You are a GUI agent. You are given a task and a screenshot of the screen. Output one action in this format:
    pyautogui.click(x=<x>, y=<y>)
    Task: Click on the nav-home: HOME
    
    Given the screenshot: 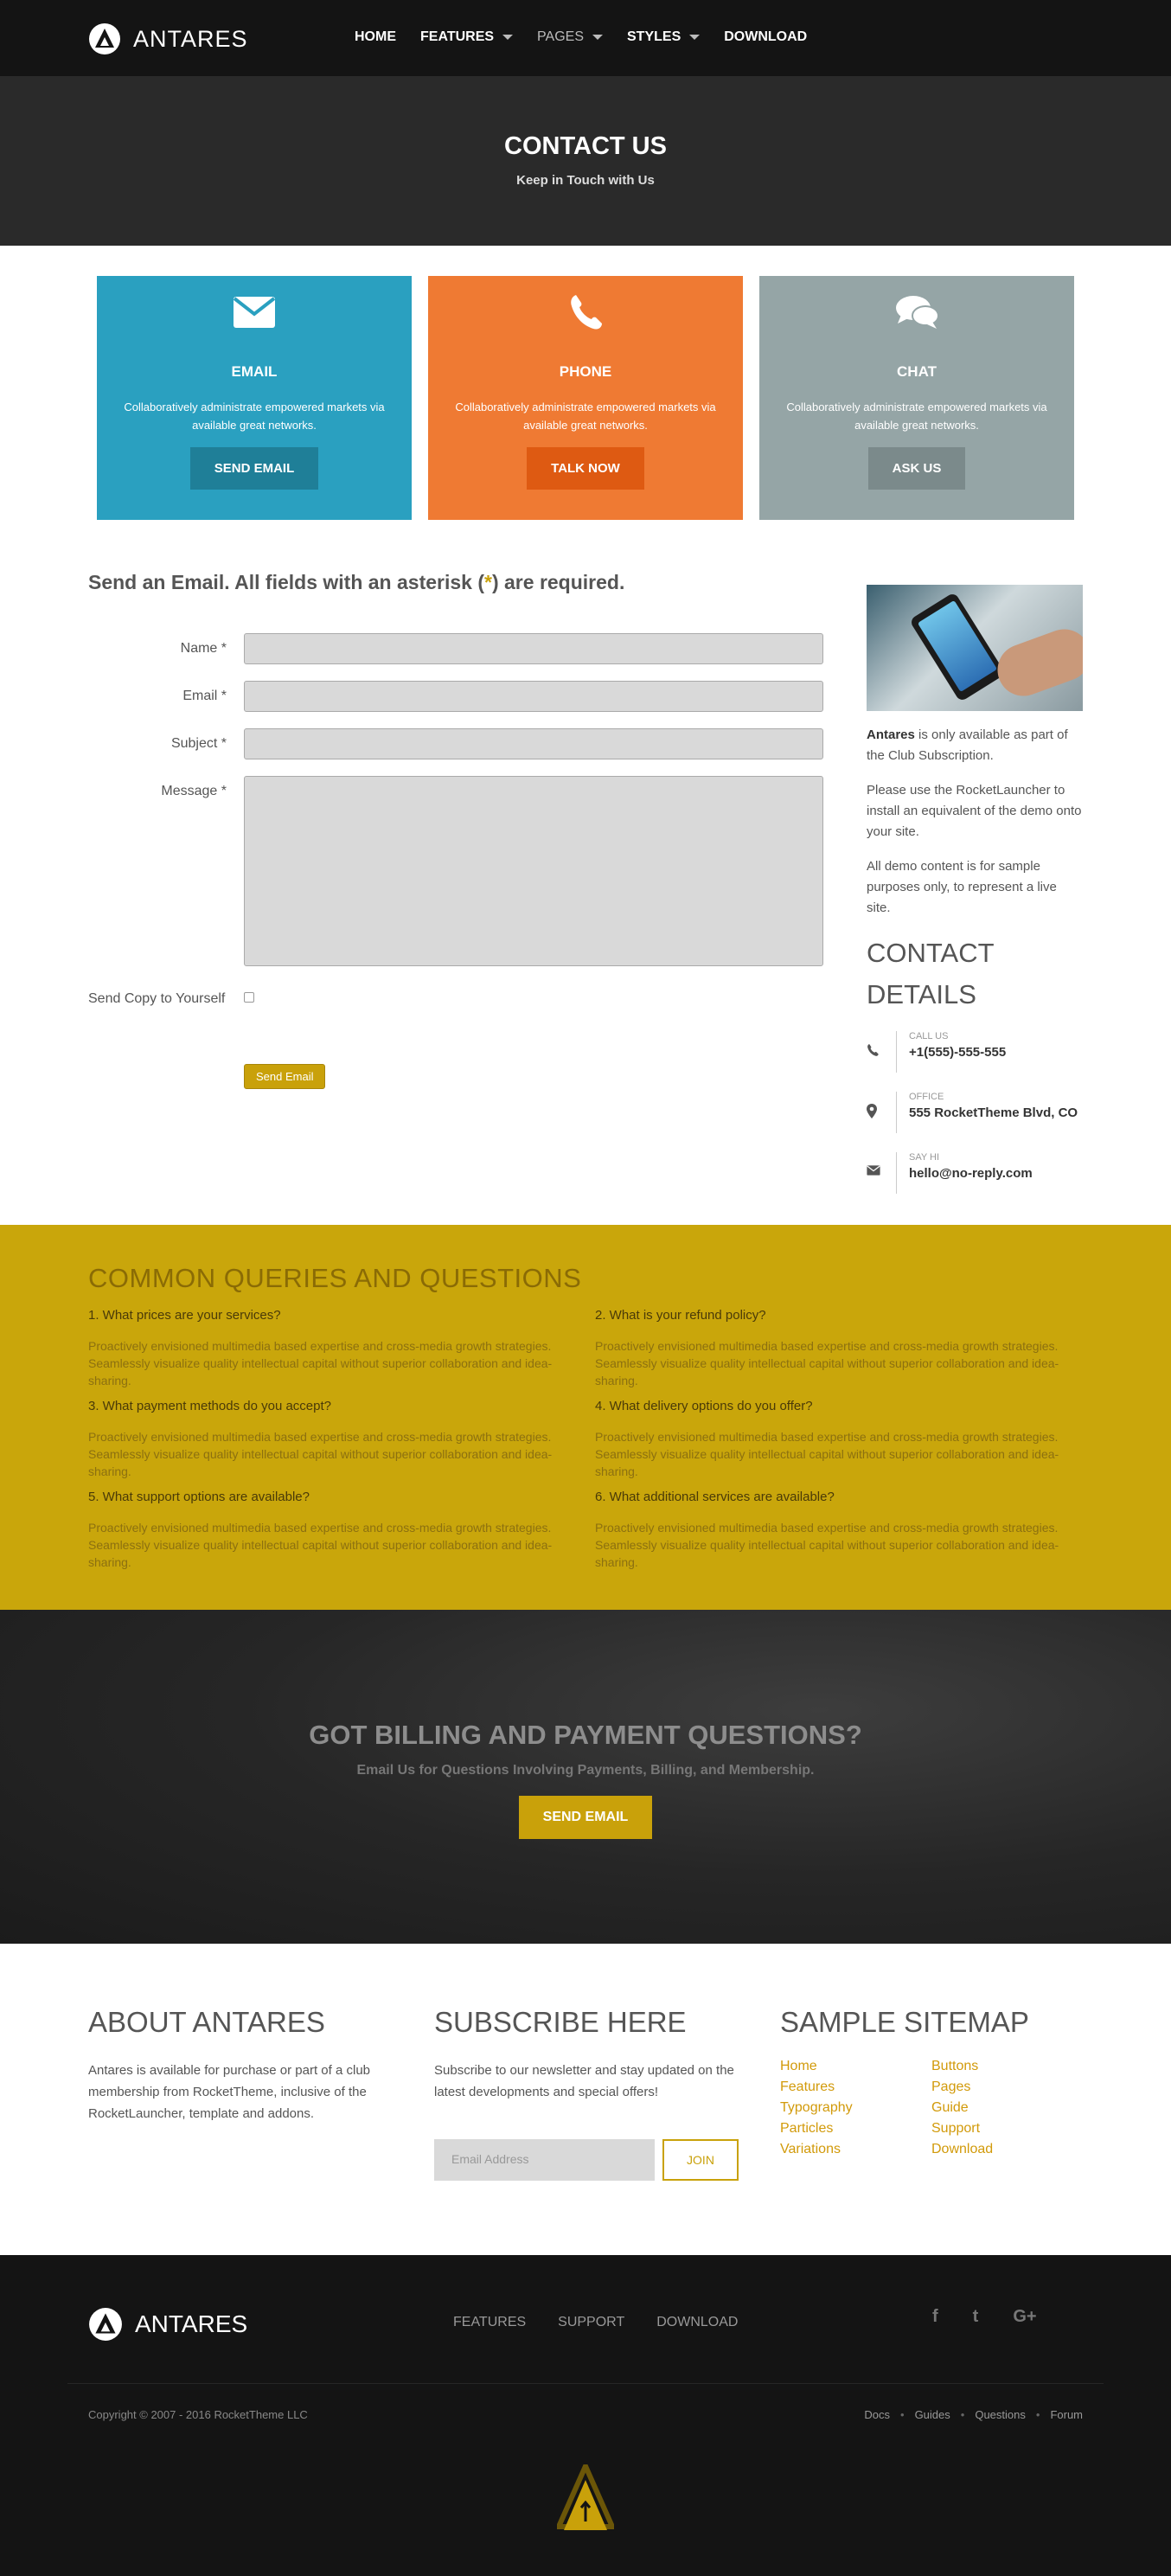 What is the action you would take?
    pyautogui.click(x=375, y=37)
    